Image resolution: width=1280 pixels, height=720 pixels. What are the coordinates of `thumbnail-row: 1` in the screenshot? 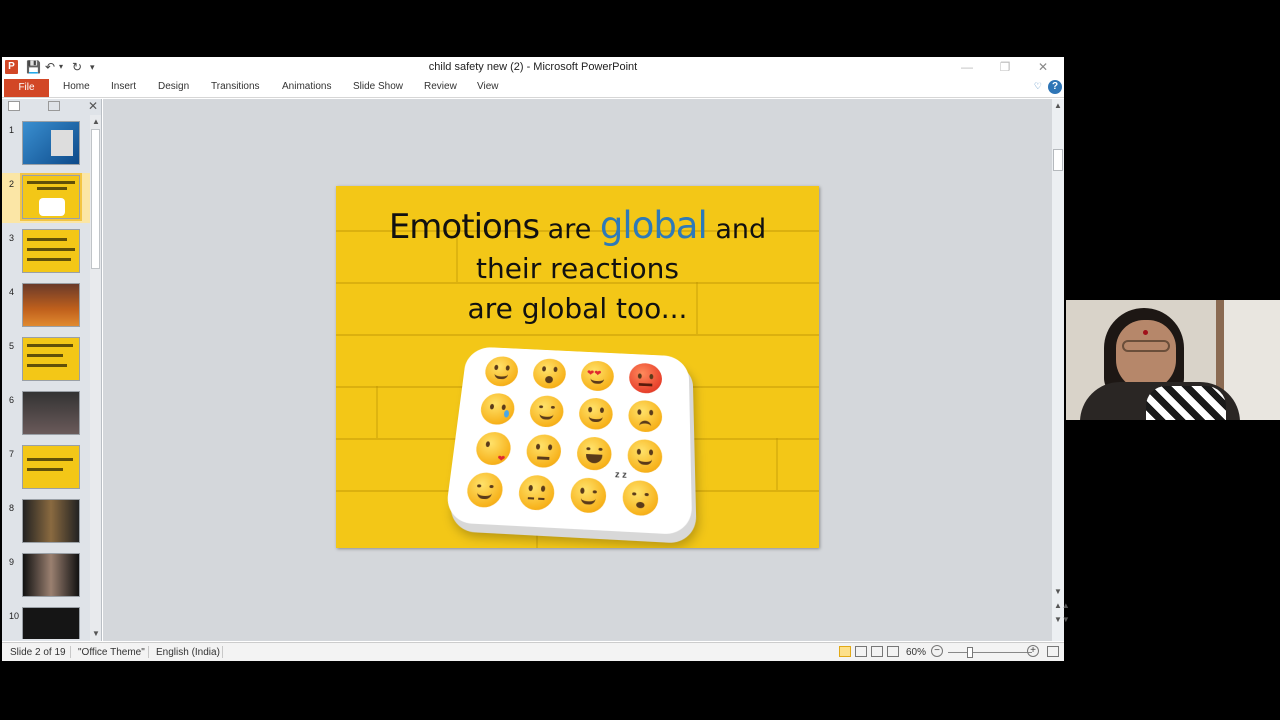 It's located at (46, 144).